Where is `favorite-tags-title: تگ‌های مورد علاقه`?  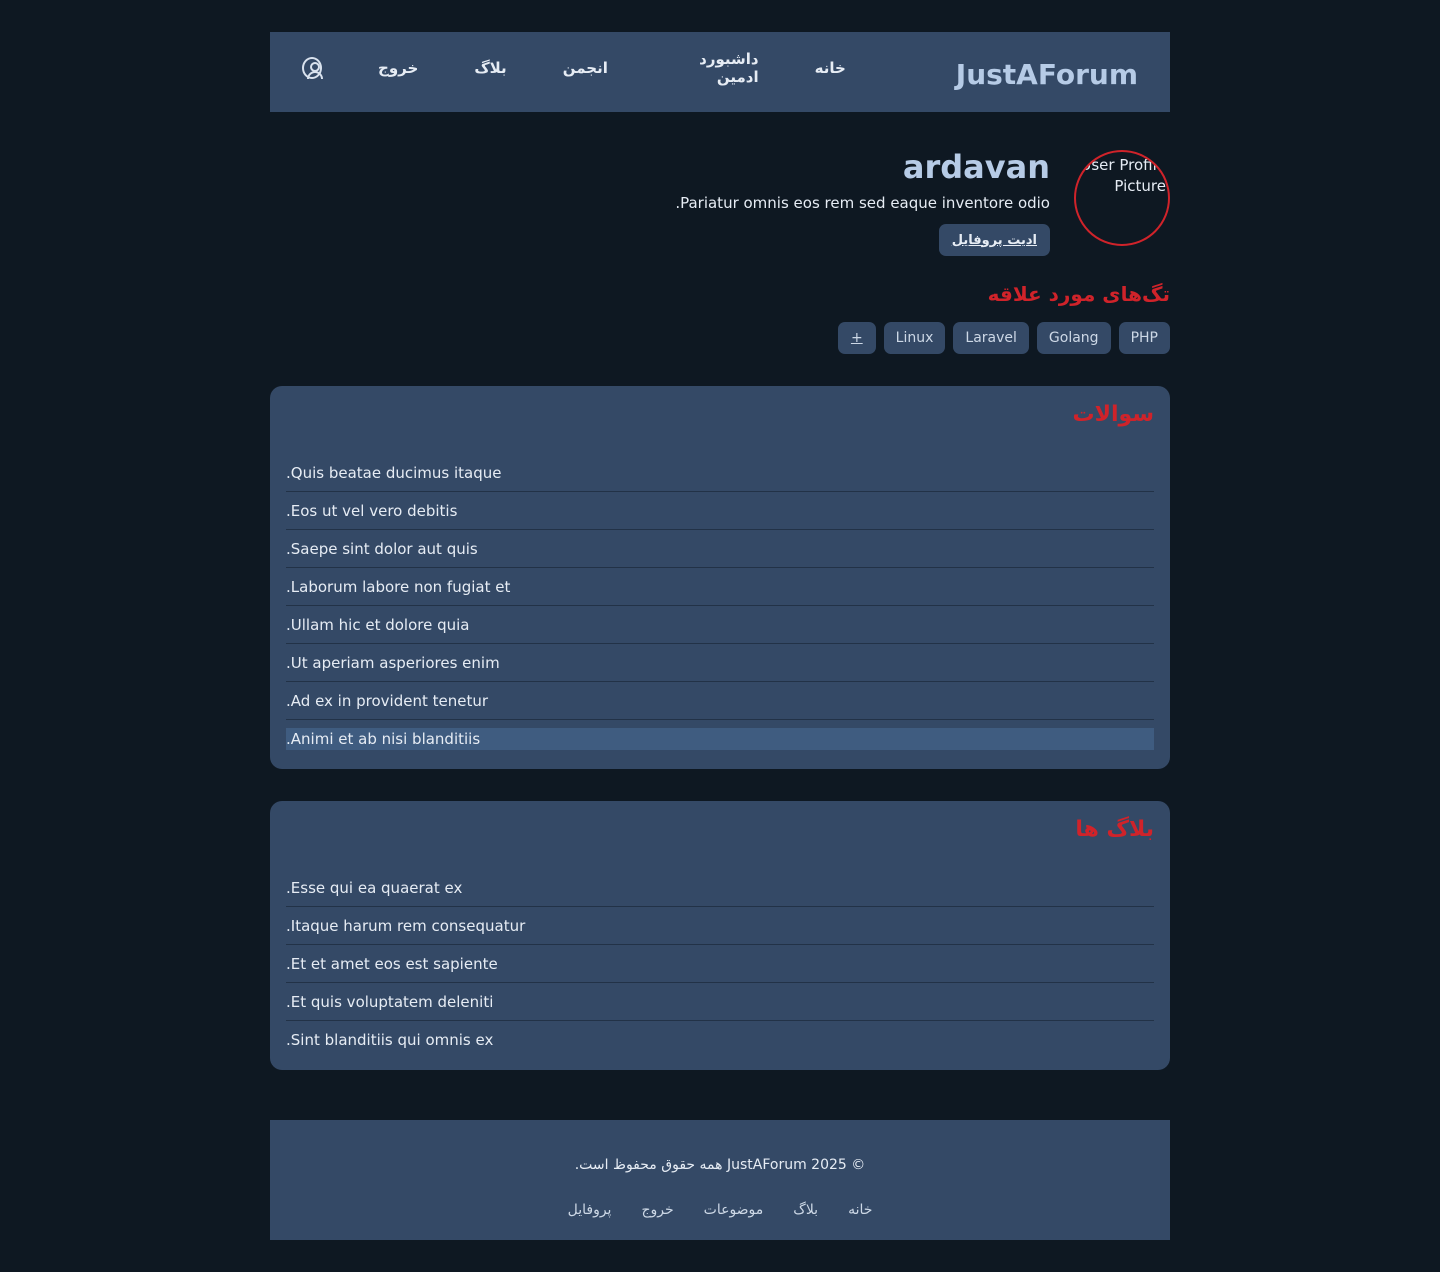
favorite-tags-title: تگ‌های مورد علاقه is located at coordinates (1078, 294).